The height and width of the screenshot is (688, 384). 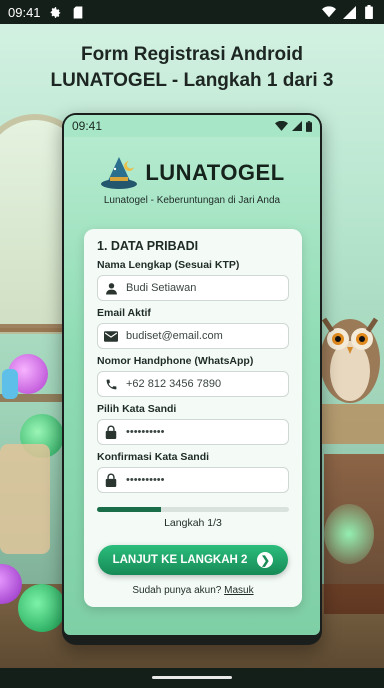 What do you see at coordinates (192, 54) in the screenshot?
I see `page-title-line-1: Form Registrasi Android` at bounding box center [192, 54].